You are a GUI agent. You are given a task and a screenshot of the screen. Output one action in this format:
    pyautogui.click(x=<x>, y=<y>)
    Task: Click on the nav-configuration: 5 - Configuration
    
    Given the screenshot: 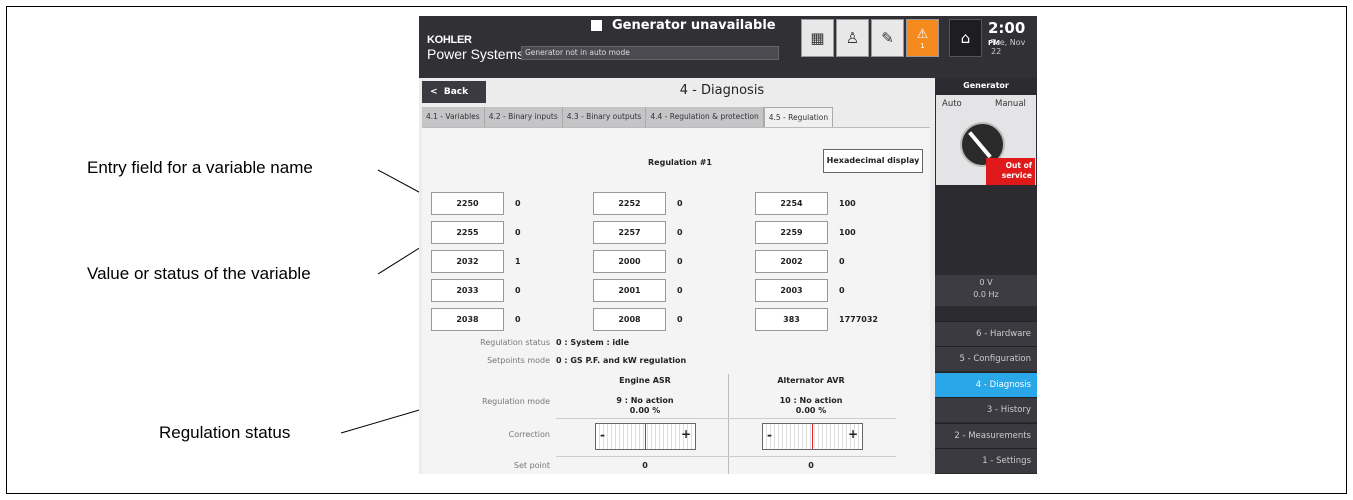 What is the action you would take?
    pyautogui.click(x=986, y=358)
    